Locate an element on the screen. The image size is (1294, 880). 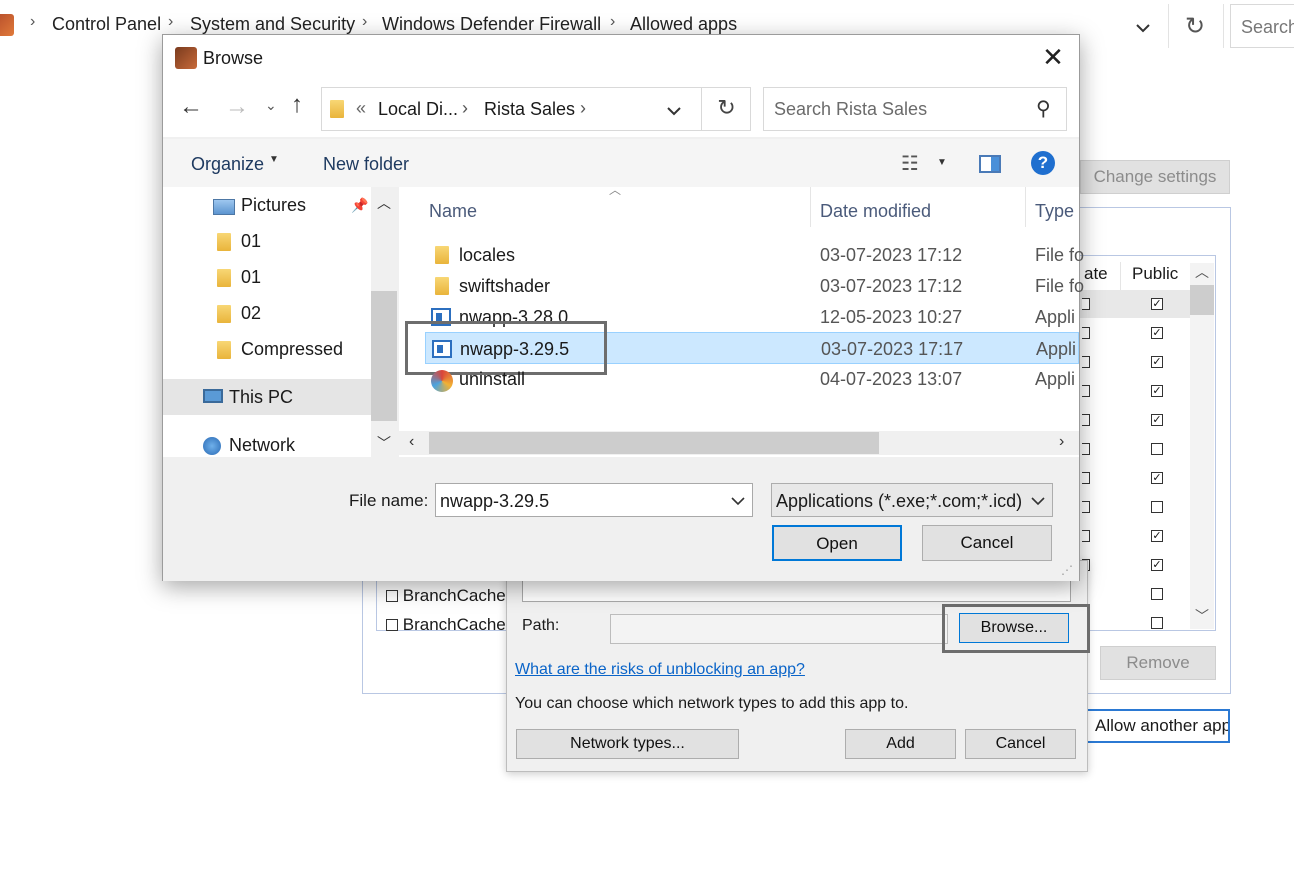
file-type-select: Applications (*.exe;*.com;*.icd) is located at coordinates (912, 500).